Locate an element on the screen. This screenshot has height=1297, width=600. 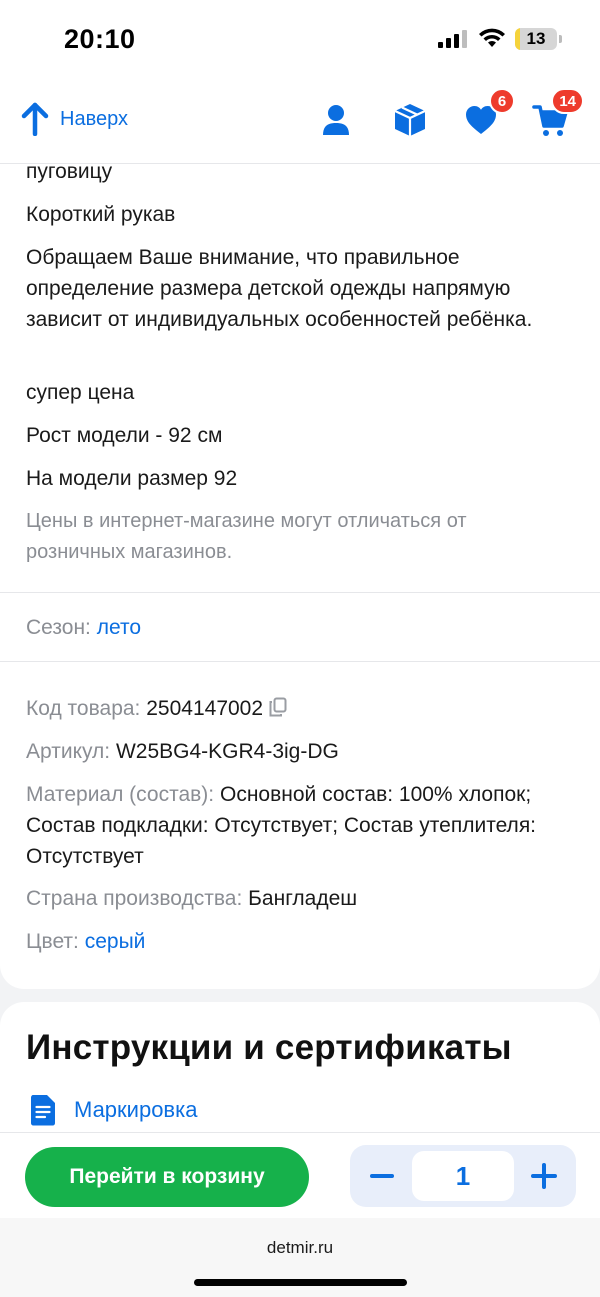
favorites-button: 6 is located at coordinates (488, 114).